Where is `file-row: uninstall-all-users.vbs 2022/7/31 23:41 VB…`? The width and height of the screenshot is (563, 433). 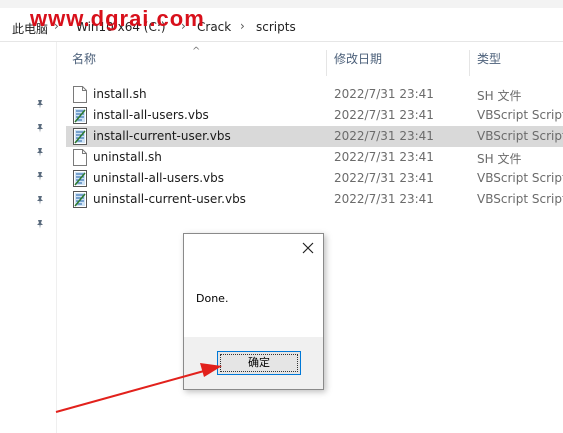 file-row: uninstall-all-users.vbs 2022/7/31 23:41 VB… is located at coordinates (314, 178).